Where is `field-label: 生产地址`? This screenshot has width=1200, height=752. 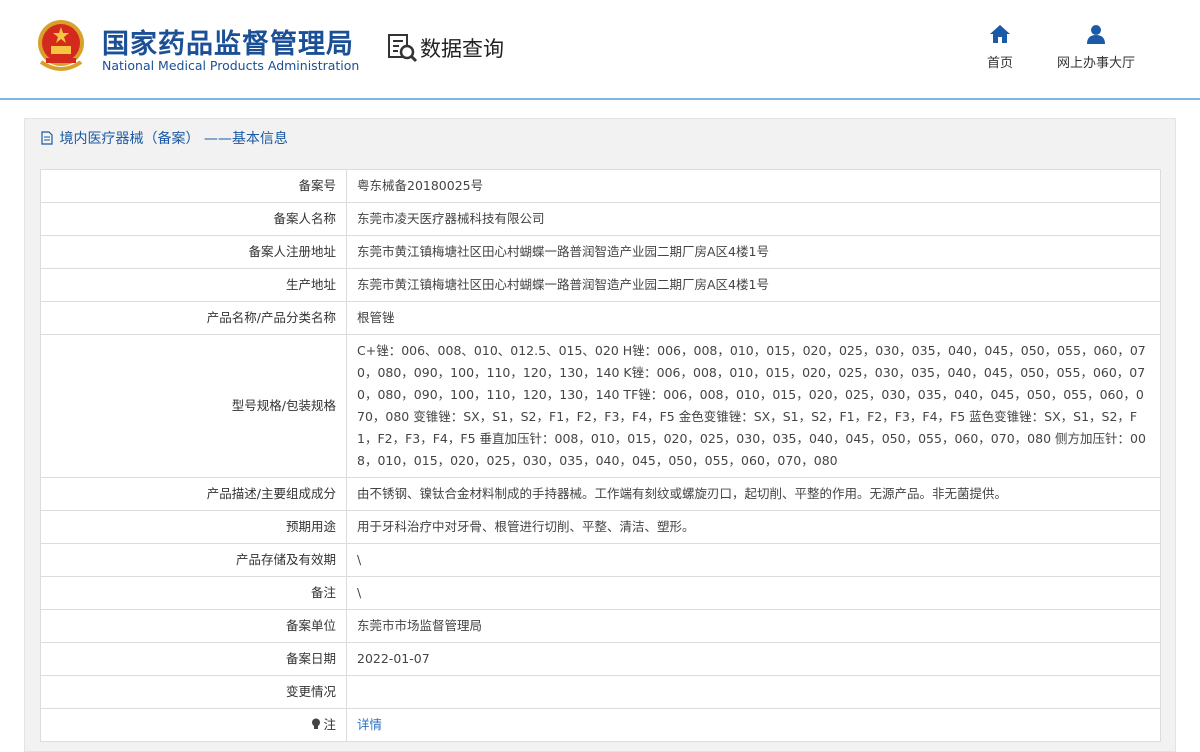 field-label: 生产地址 is located at coordinates (193, 285).